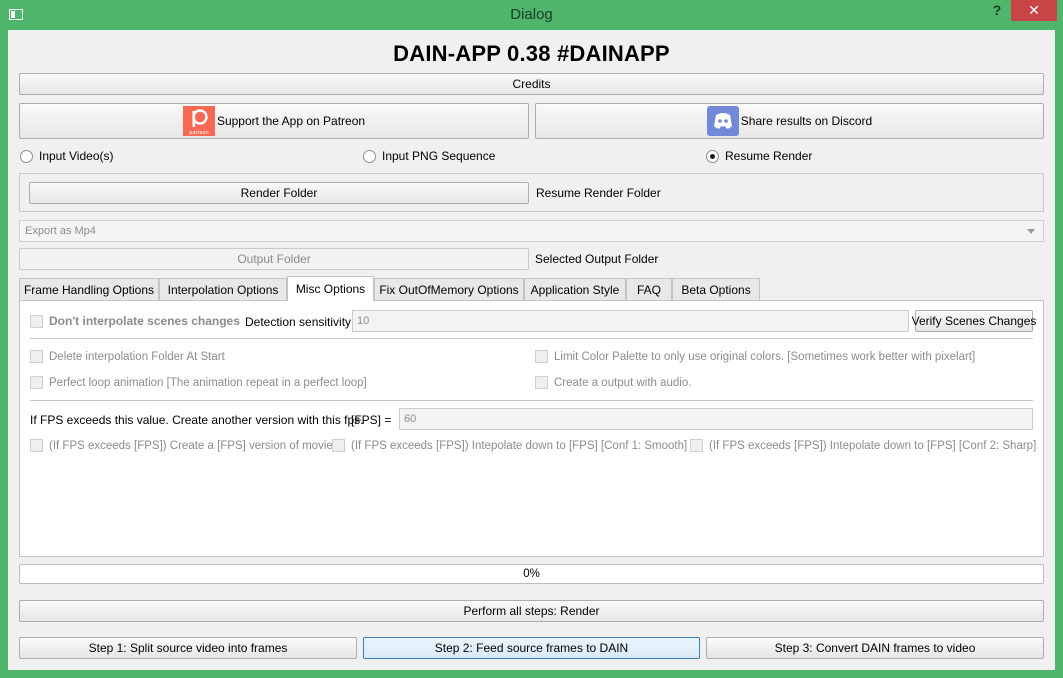 This screenshot has width=1063, height=678. What do you see at coordinates (330, 288) in the screenshot?
I see `tab-misc-options: Misc Options` at bounding box center [330, 288].